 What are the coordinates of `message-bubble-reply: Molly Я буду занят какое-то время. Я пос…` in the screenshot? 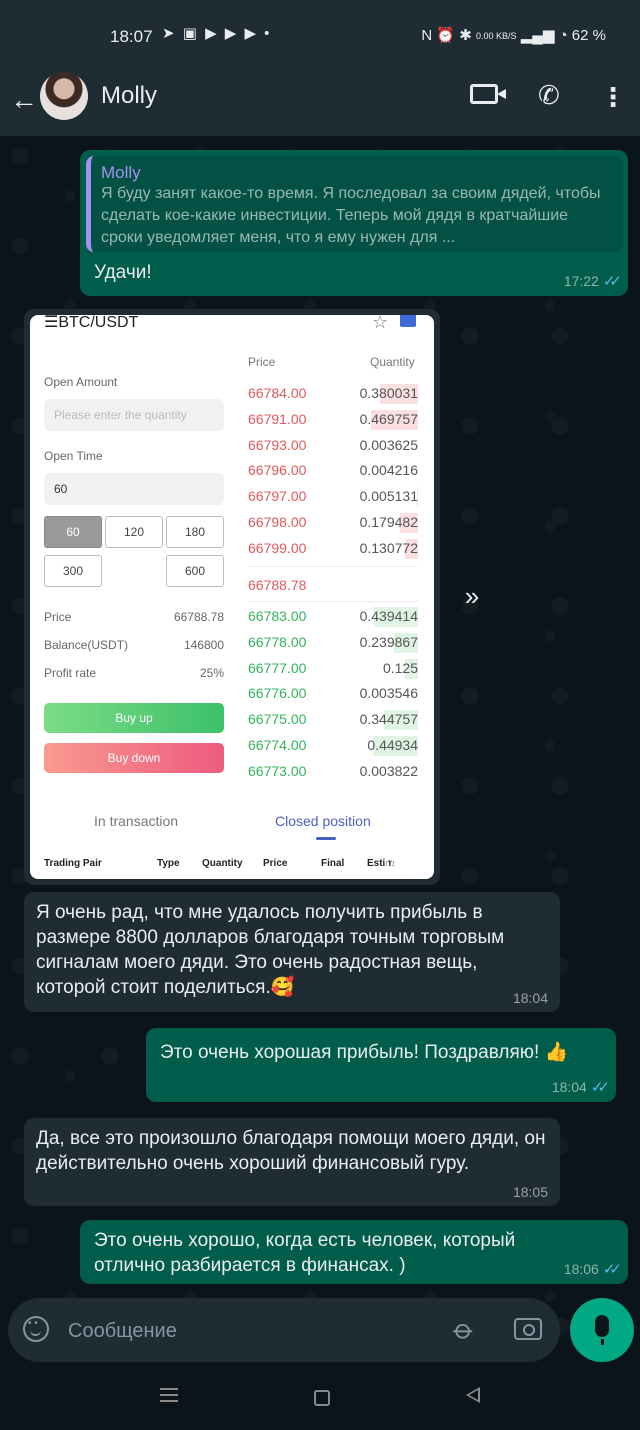 It's located at (354, 223).